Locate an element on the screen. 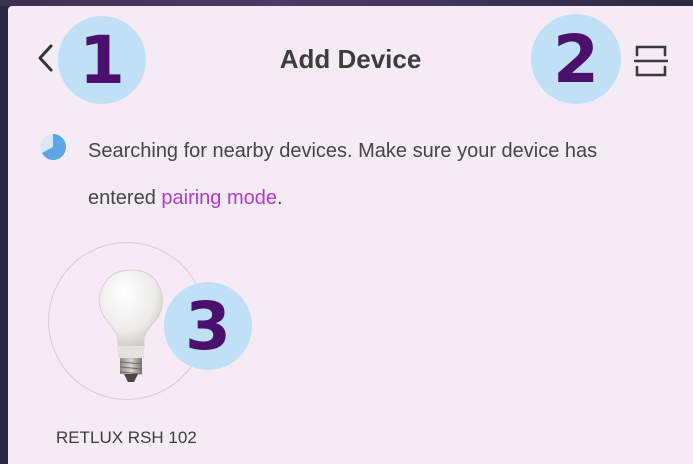 The width and height of the screenshot is (693, 464). scan-icon is located at coordinates (651, 61).